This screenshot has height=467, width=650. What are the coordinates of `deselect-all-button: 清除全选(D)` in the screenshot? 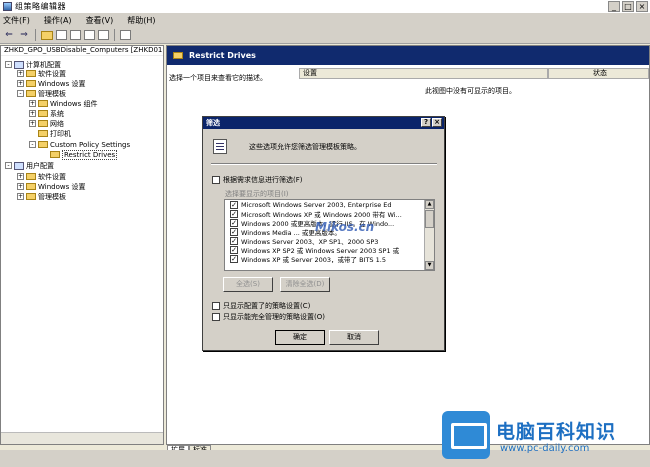 It's located at (305, 284).